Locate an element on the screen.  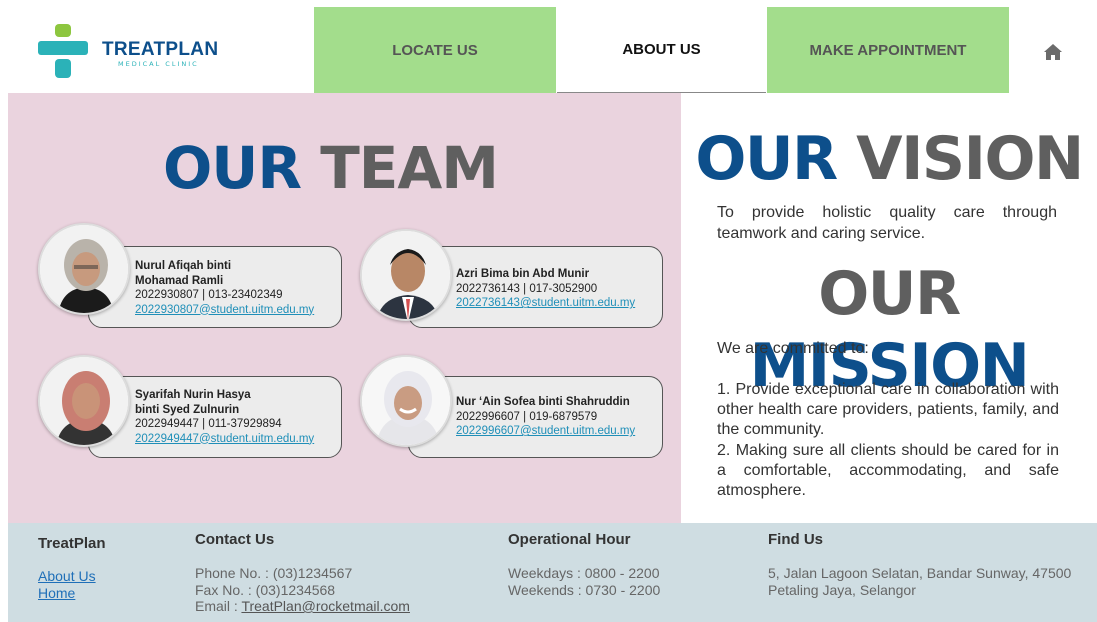
team-title-our: OUR is located at coordinates (232, 168).